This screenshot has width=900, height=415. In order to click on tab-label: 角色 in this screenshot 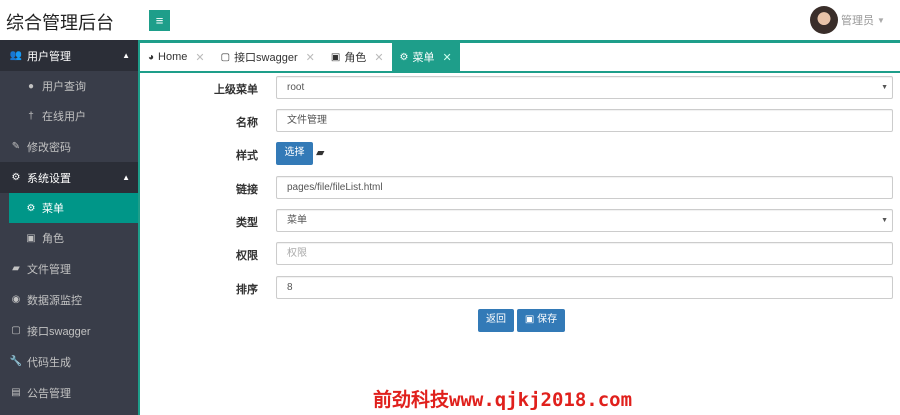, I will do `click(355, 58)`.